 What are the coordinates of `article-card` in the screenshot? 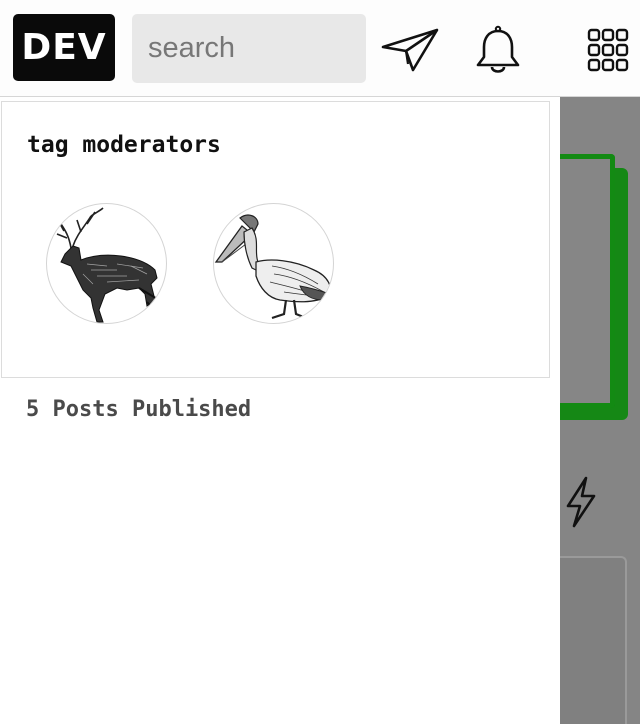 It's located at (593, 640).